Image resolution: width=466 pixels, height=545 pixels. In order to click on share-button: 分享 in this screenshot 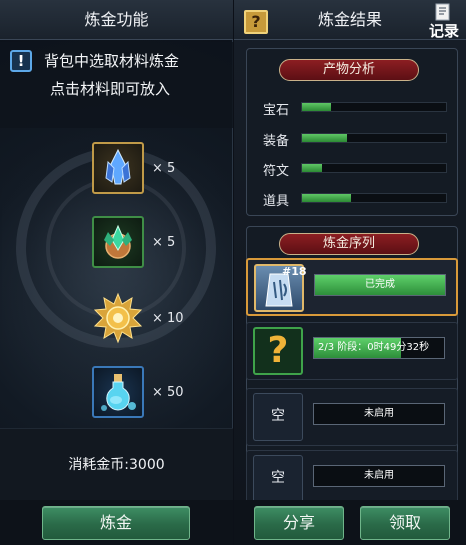, I will do `click(299, 523)`.